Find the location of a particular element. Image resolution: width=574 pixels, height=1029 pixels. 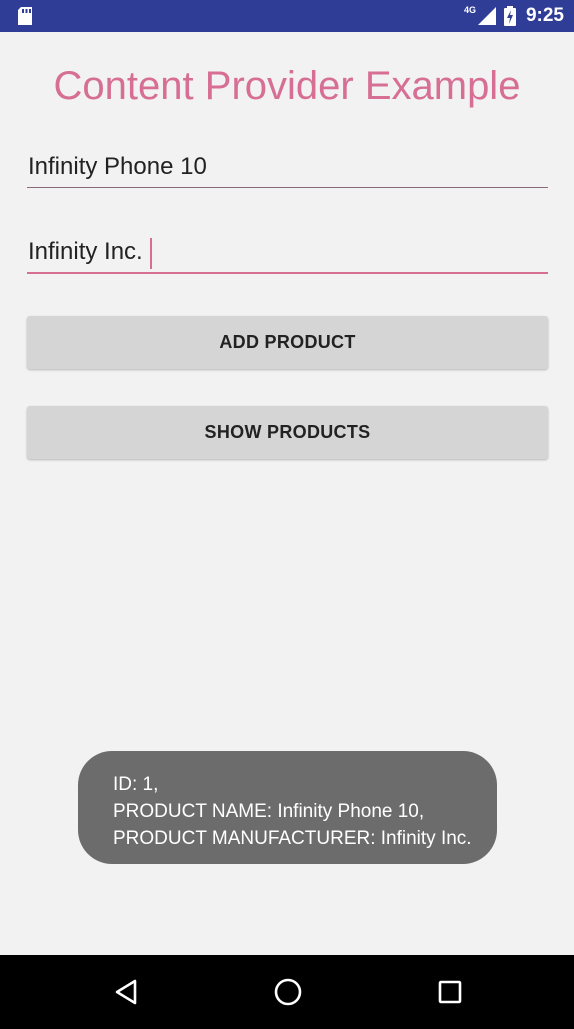

status-bar: 4G 9:25 is located at coordinates (287, 16).